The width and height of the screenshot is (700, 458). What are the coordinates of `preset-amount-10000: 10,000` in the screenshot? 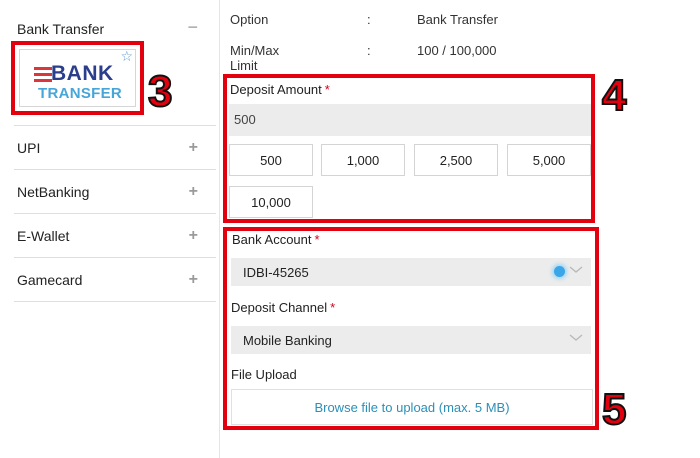 It's located at (271, 202).